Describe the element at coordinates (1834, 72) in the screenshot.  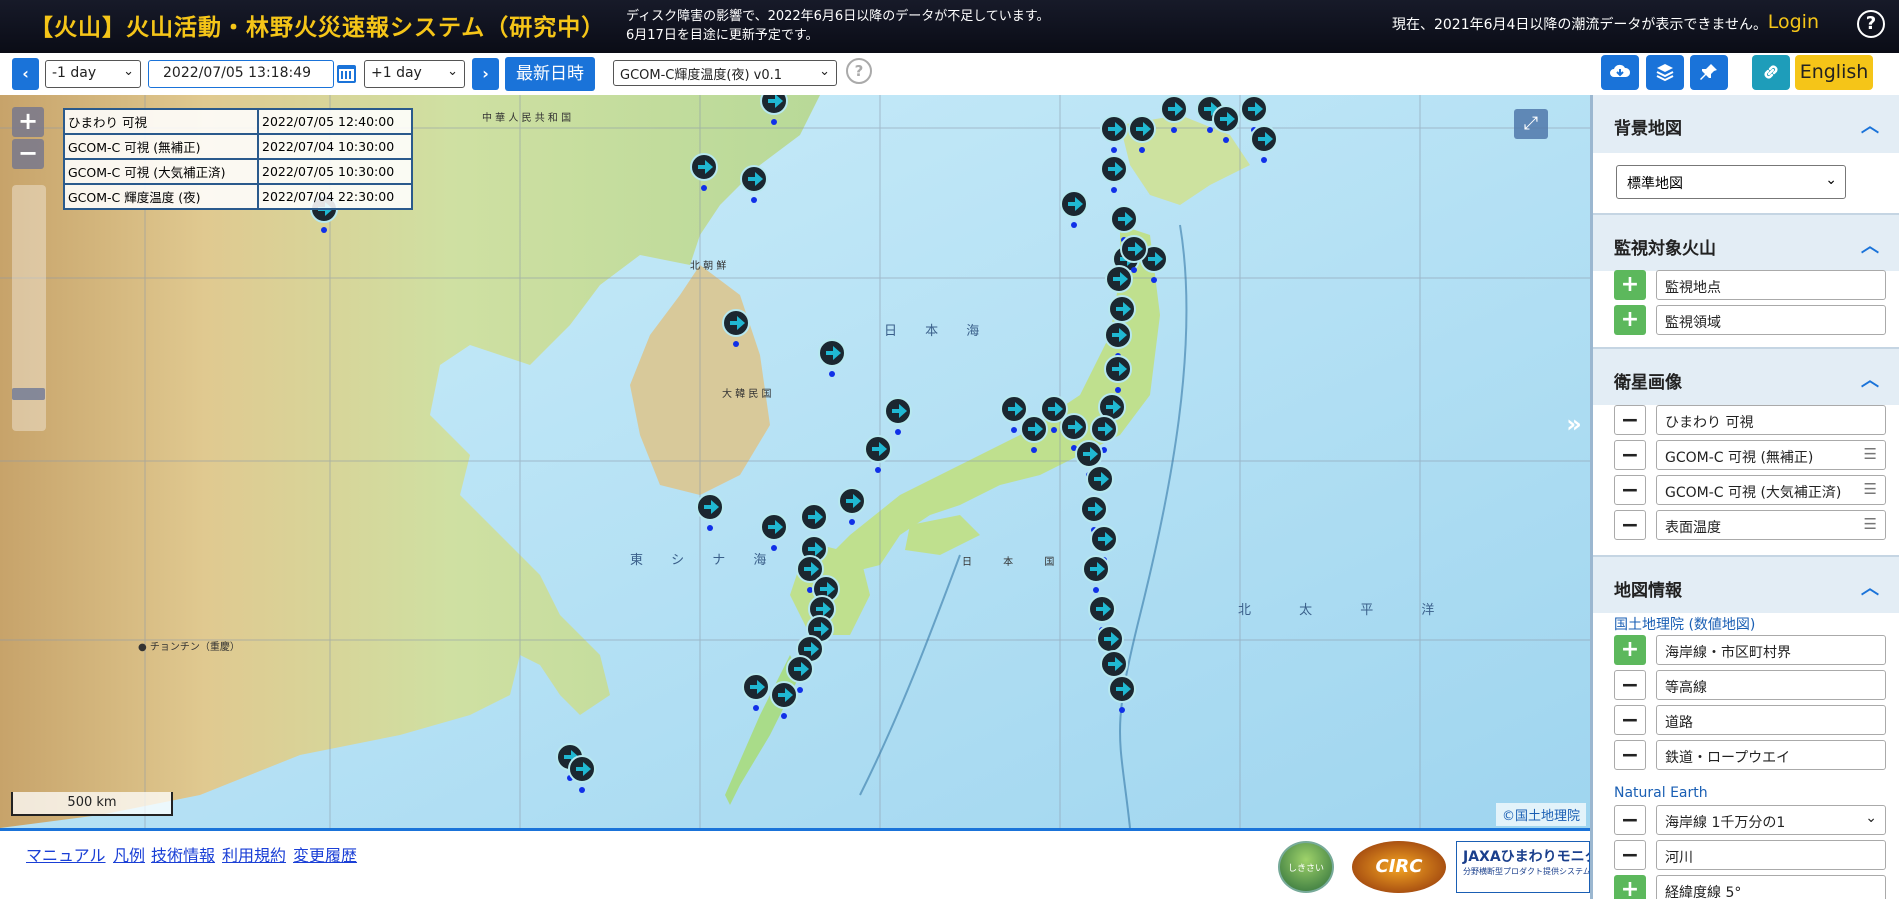
I see `english-button: English` at that location.